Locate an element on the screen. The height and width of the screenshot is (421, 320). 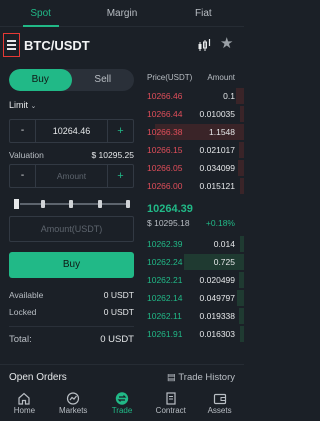
assets-icon is located at coordinates (219, 399).